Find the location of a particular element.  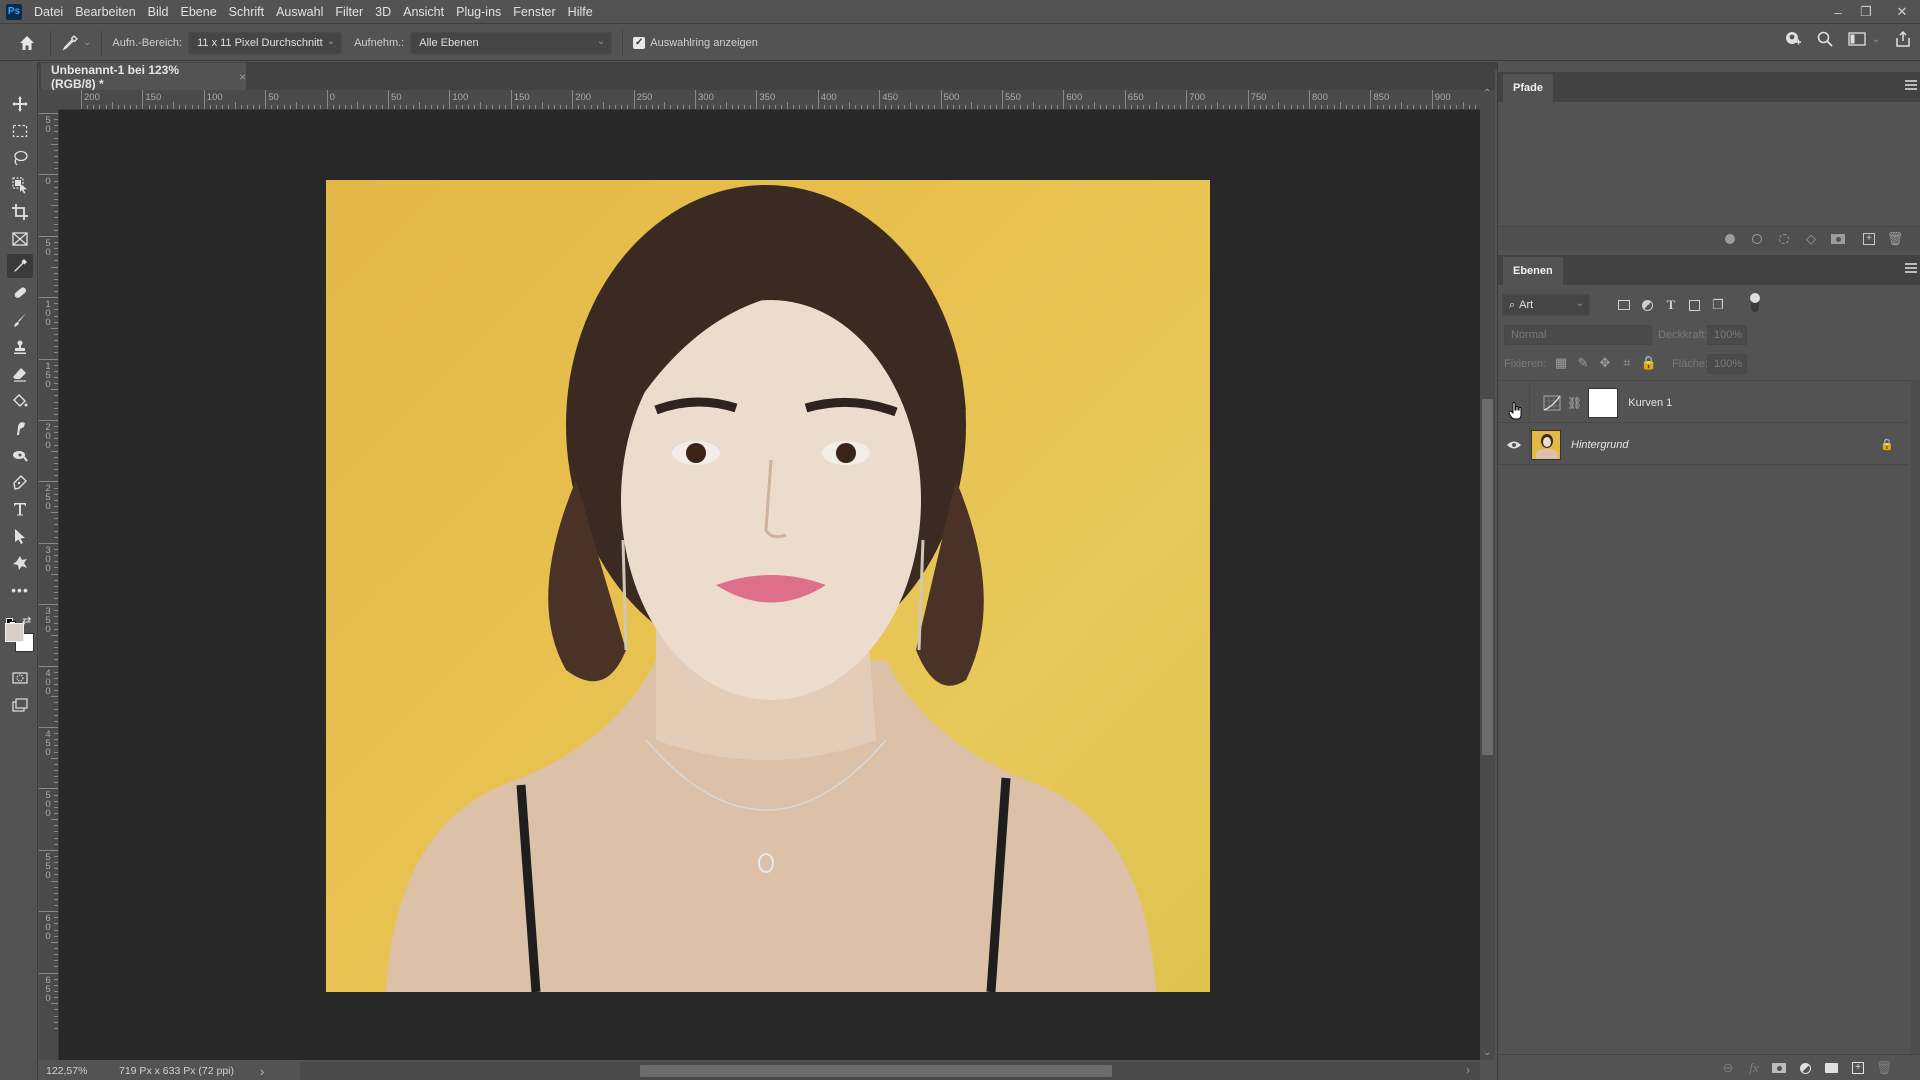

smudge-tool is located at coordinates (20, 428).